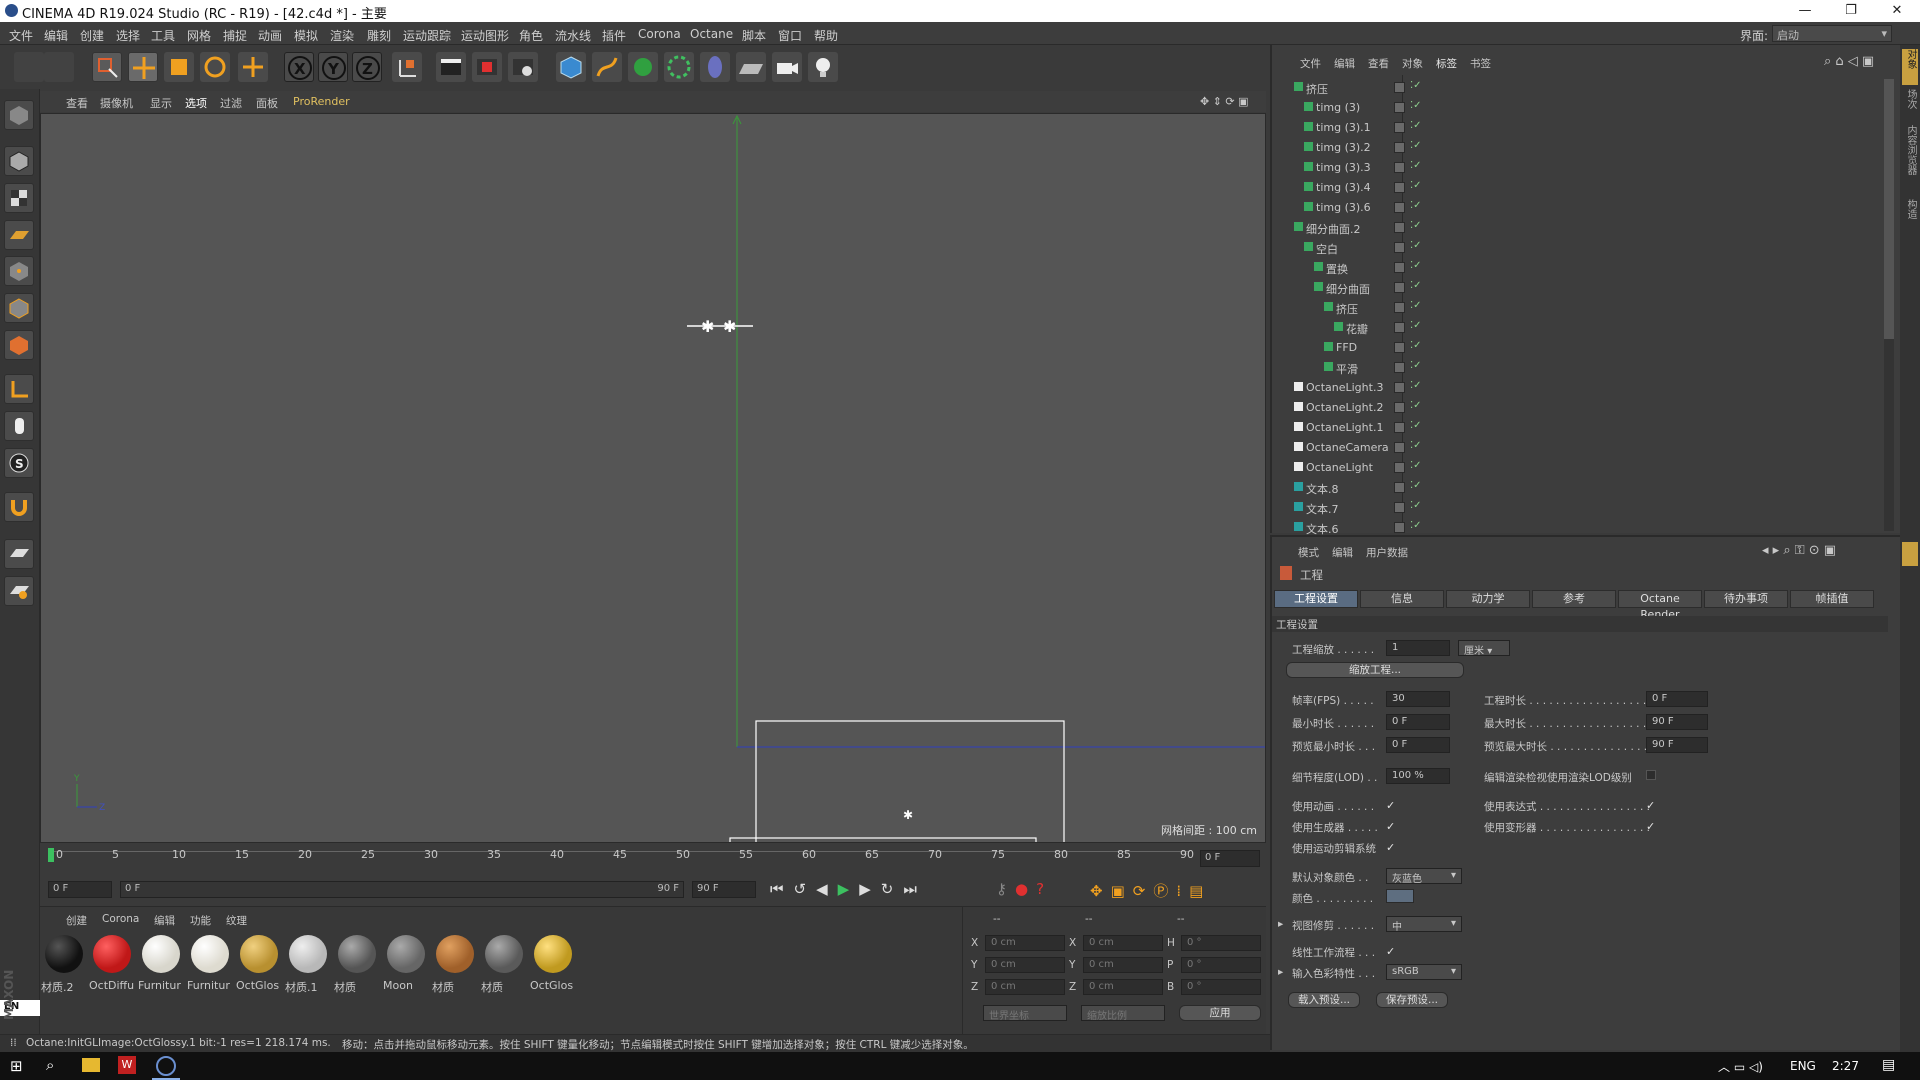 This screenshot has height=1080, width=1920. What do you see at coordinates (19, 271) in the screenshot?
I see `points-mode-icon` at bounding box center [19, 271].